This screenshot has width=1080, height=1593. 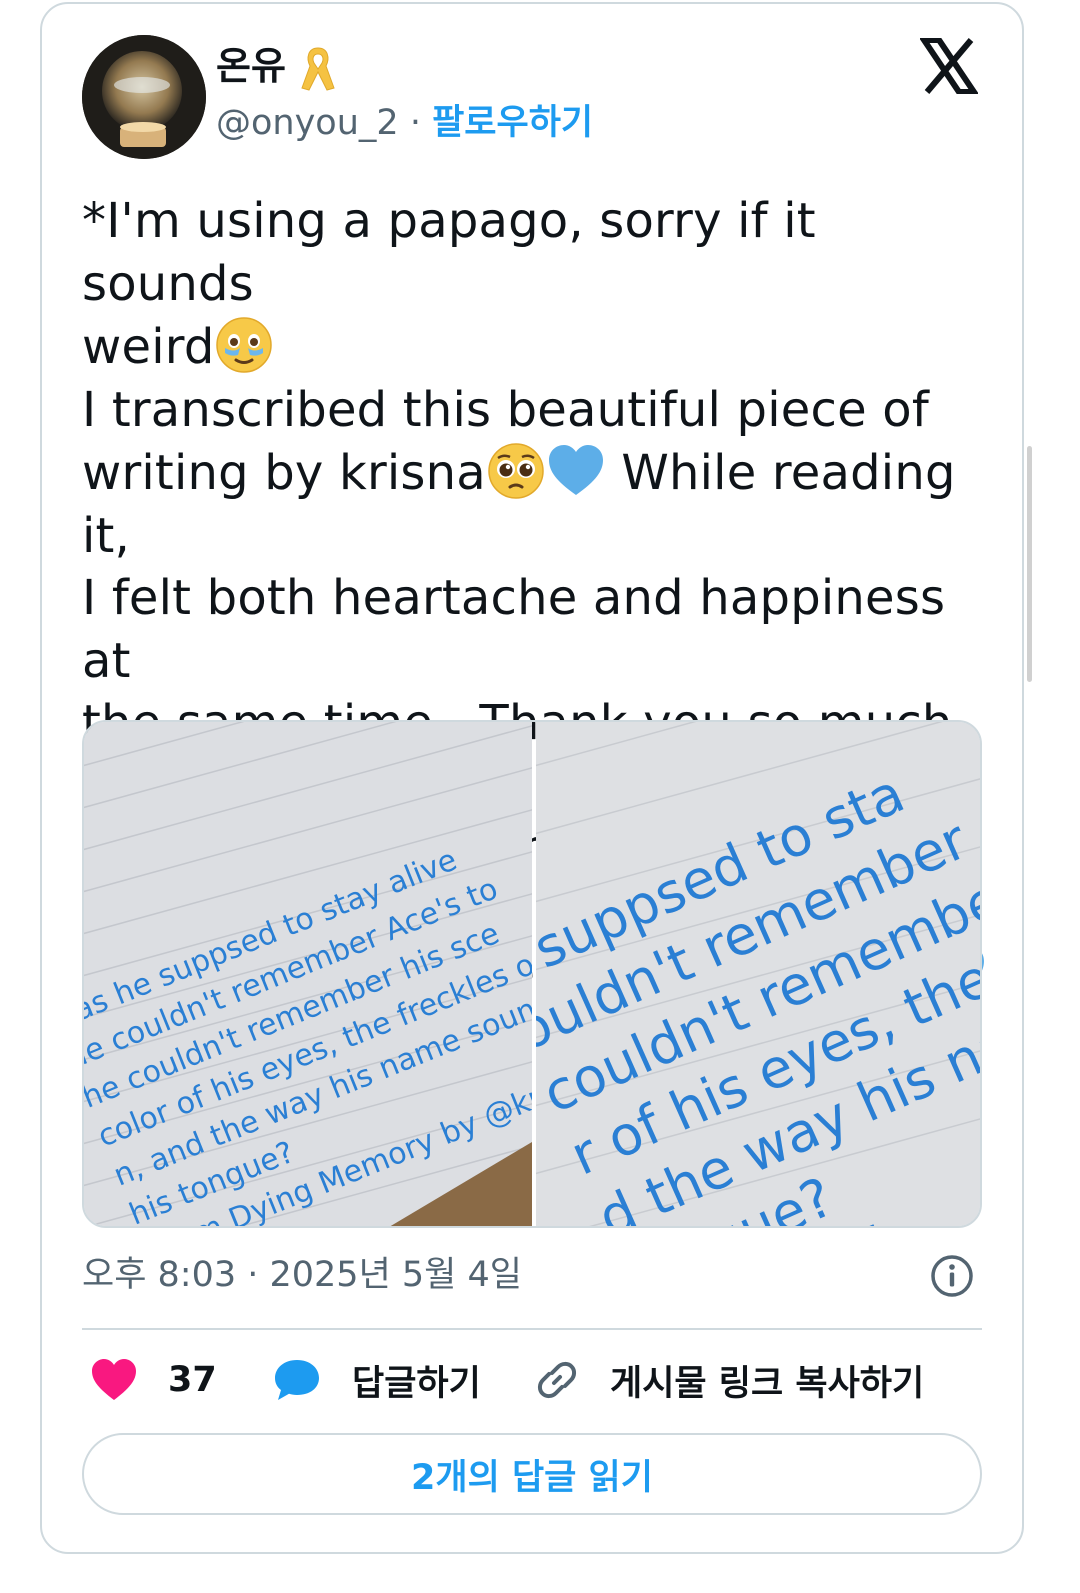 What do you see at coordinates (192, 1380) in the screenshot?
I see `like-count: 37` at bounding box center [192, 1380].